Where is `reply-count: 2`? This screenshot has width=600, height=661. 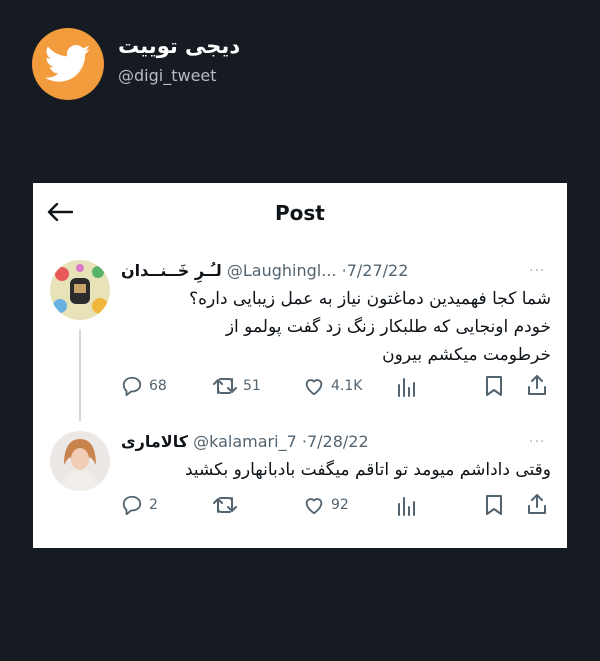 reply-count: 2 is located at coordinates (153, 505).